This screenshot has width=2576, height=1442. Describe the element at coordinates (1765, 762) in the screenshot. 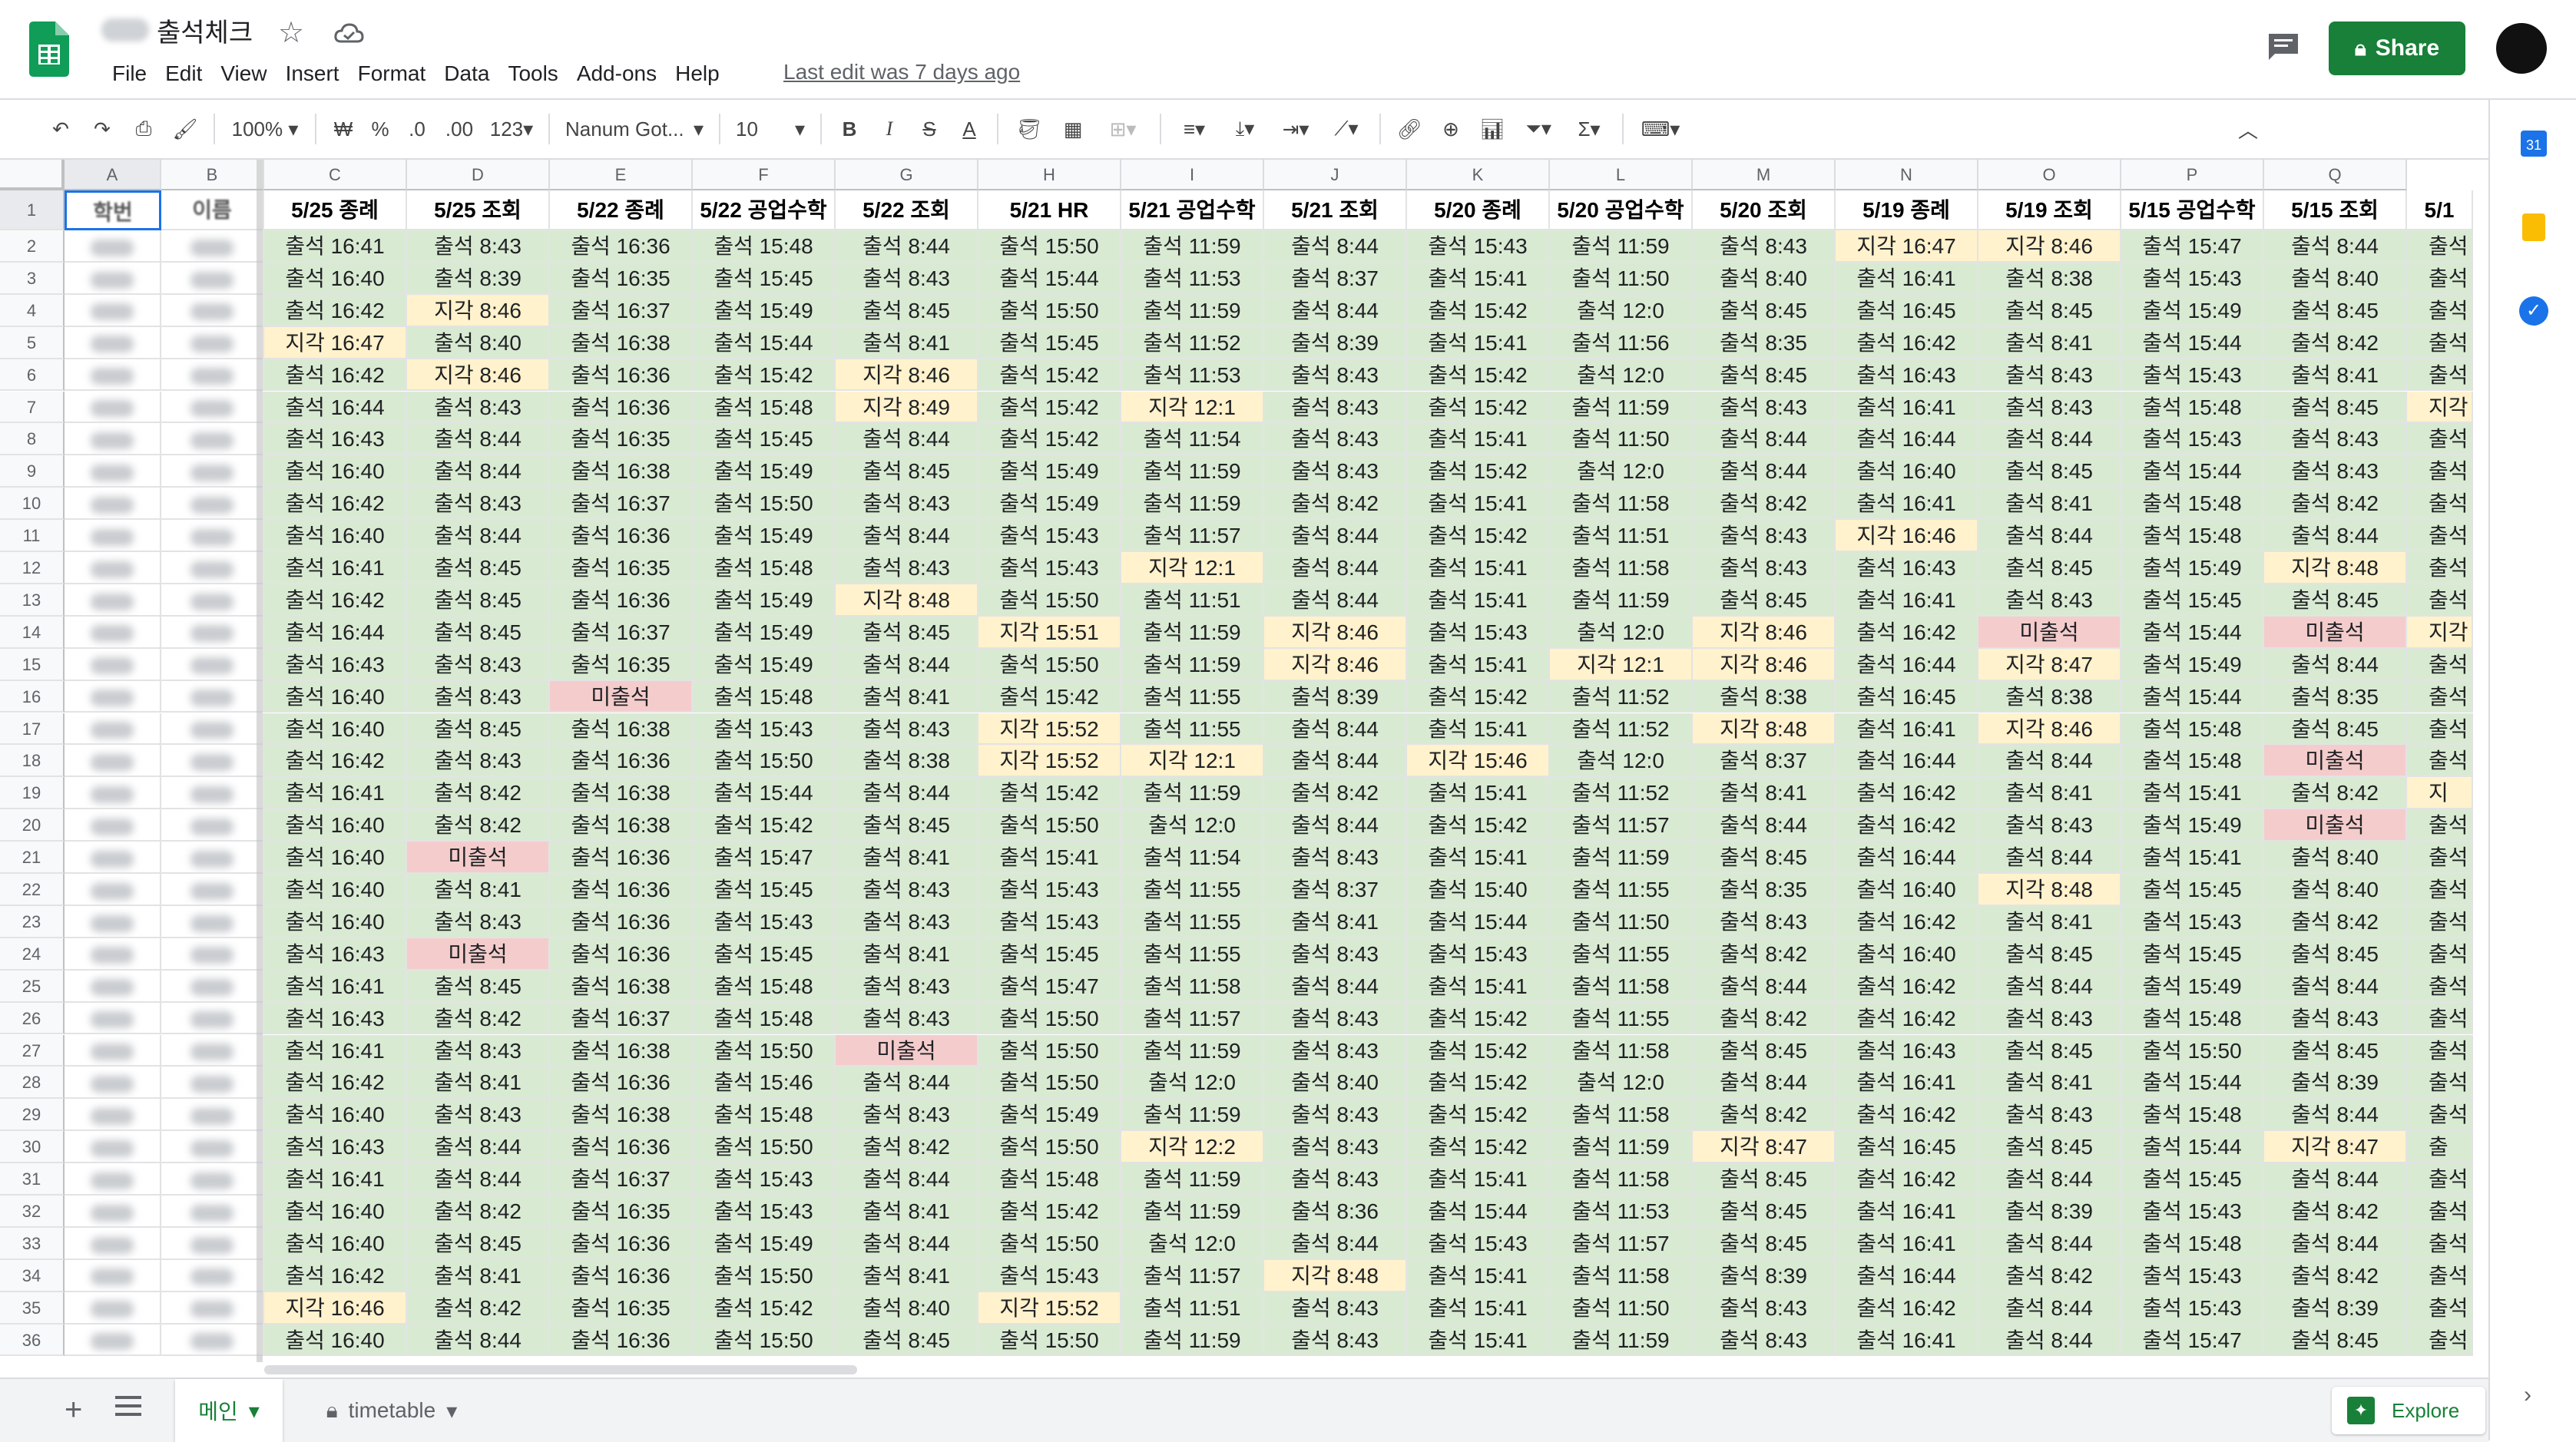

I see `attendance-cell: 출석 8:37` at that location.